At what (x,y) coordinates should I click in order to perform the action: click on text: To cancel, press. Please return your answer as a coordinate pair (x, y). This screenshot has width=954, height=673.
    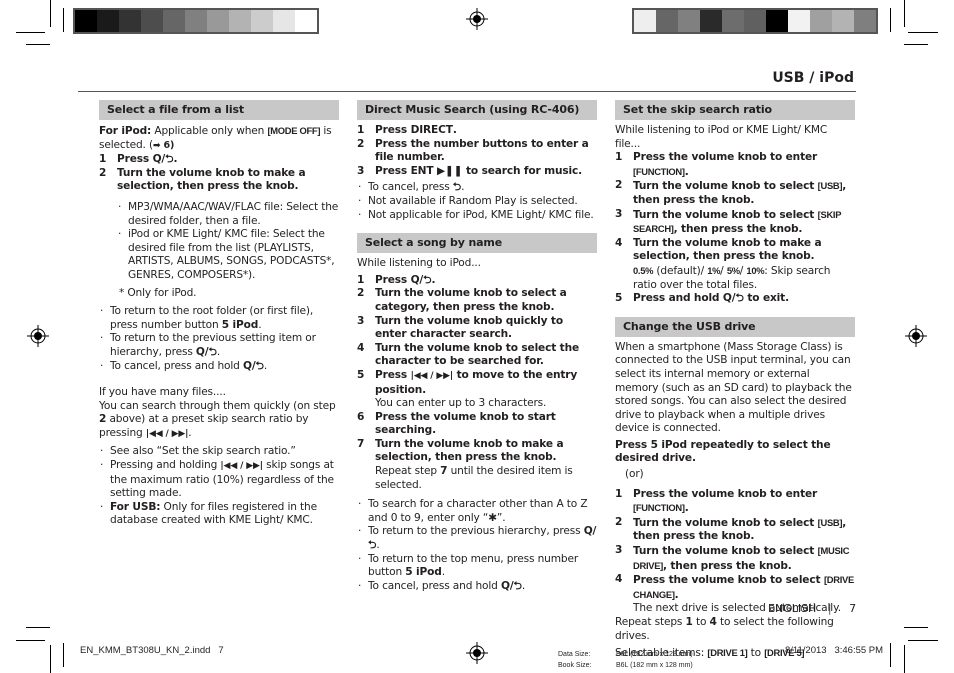
    Looking at the image, I should click on (410, 187).